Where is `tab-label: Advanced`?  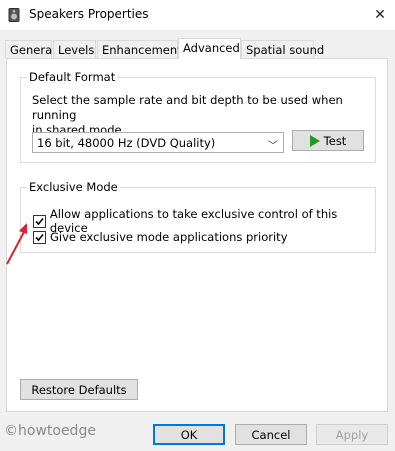 tab-label: Advanced is located at coordinates (211, 48).